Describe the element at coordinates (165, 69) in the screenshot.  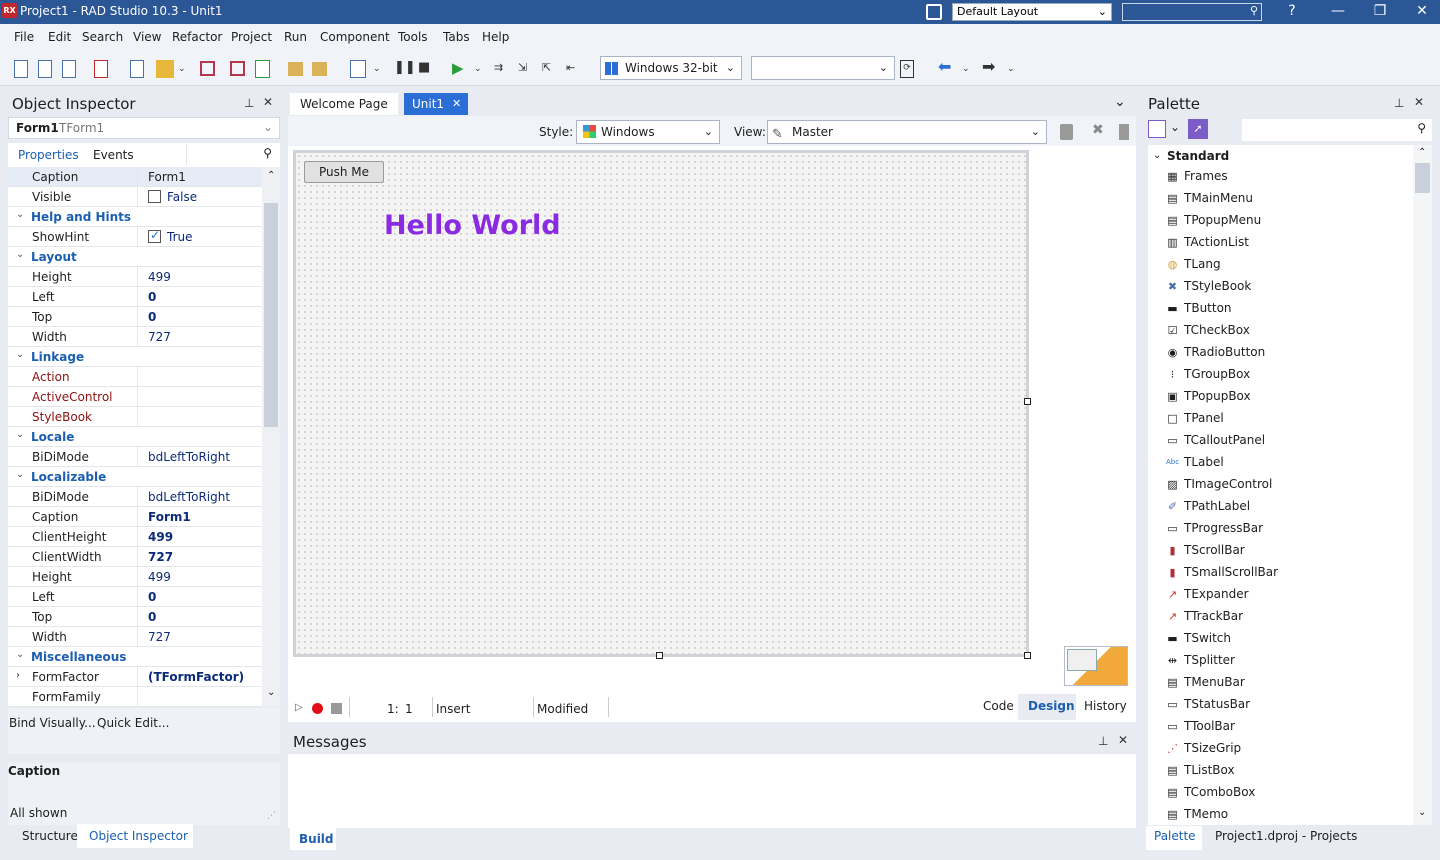
I see `open-project-icon` at that location.